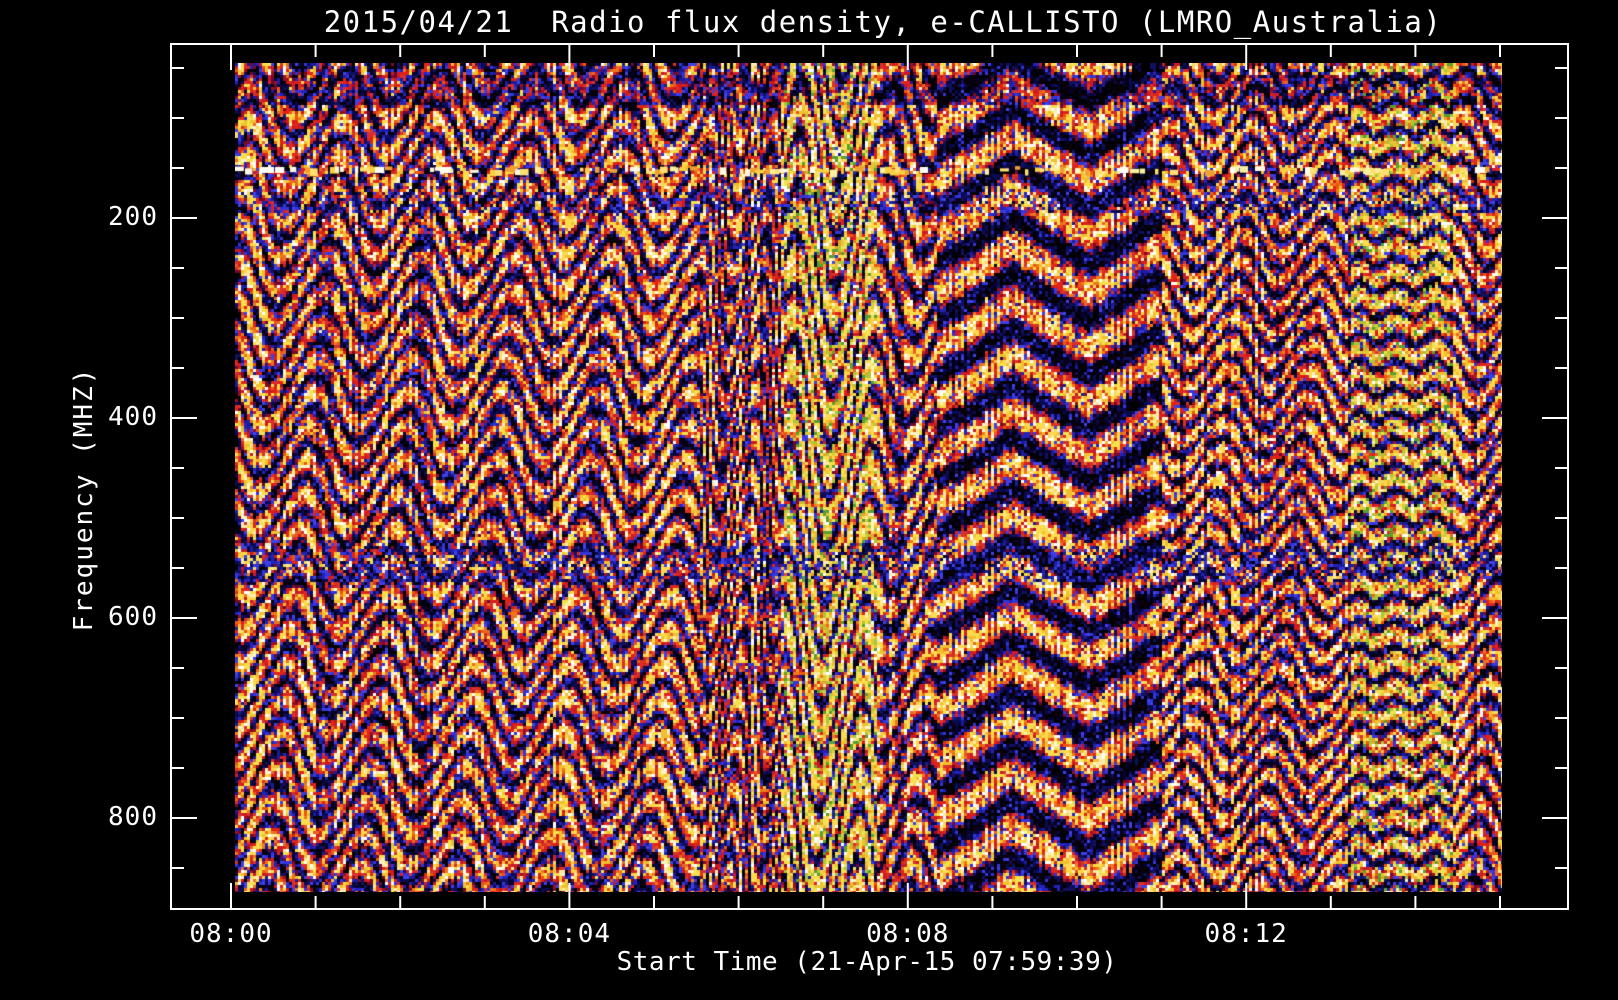 The height and width of the screenshot is (1000, 1618). Describe the element at coordinates (569, 934) in the screenshot. I see `x-tick-label: 08:04` at that location.